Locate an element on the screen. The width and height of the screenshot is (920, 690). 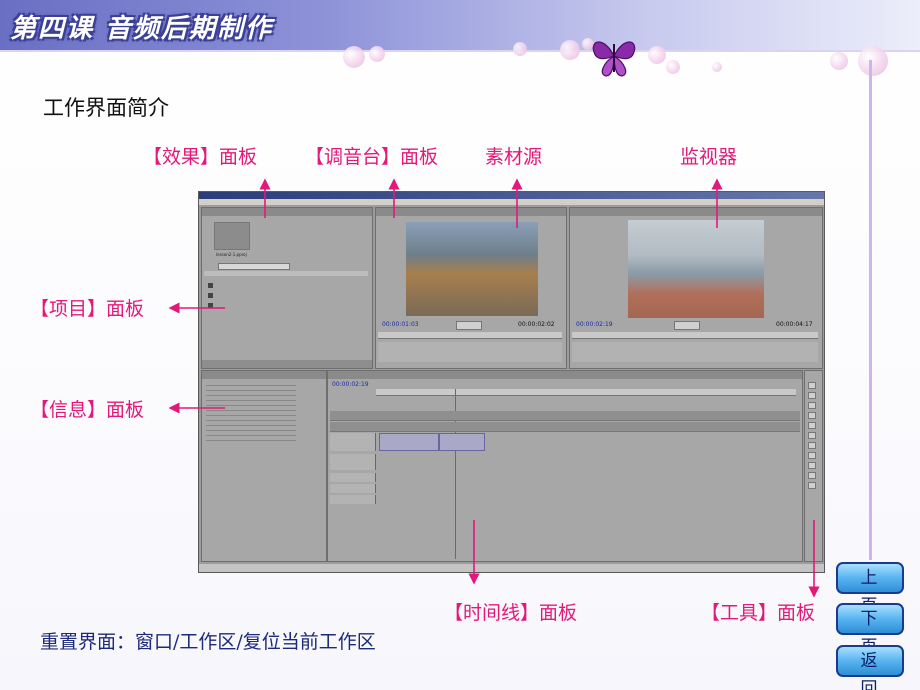
source-playback-controls is located at coordinates (470, 352).